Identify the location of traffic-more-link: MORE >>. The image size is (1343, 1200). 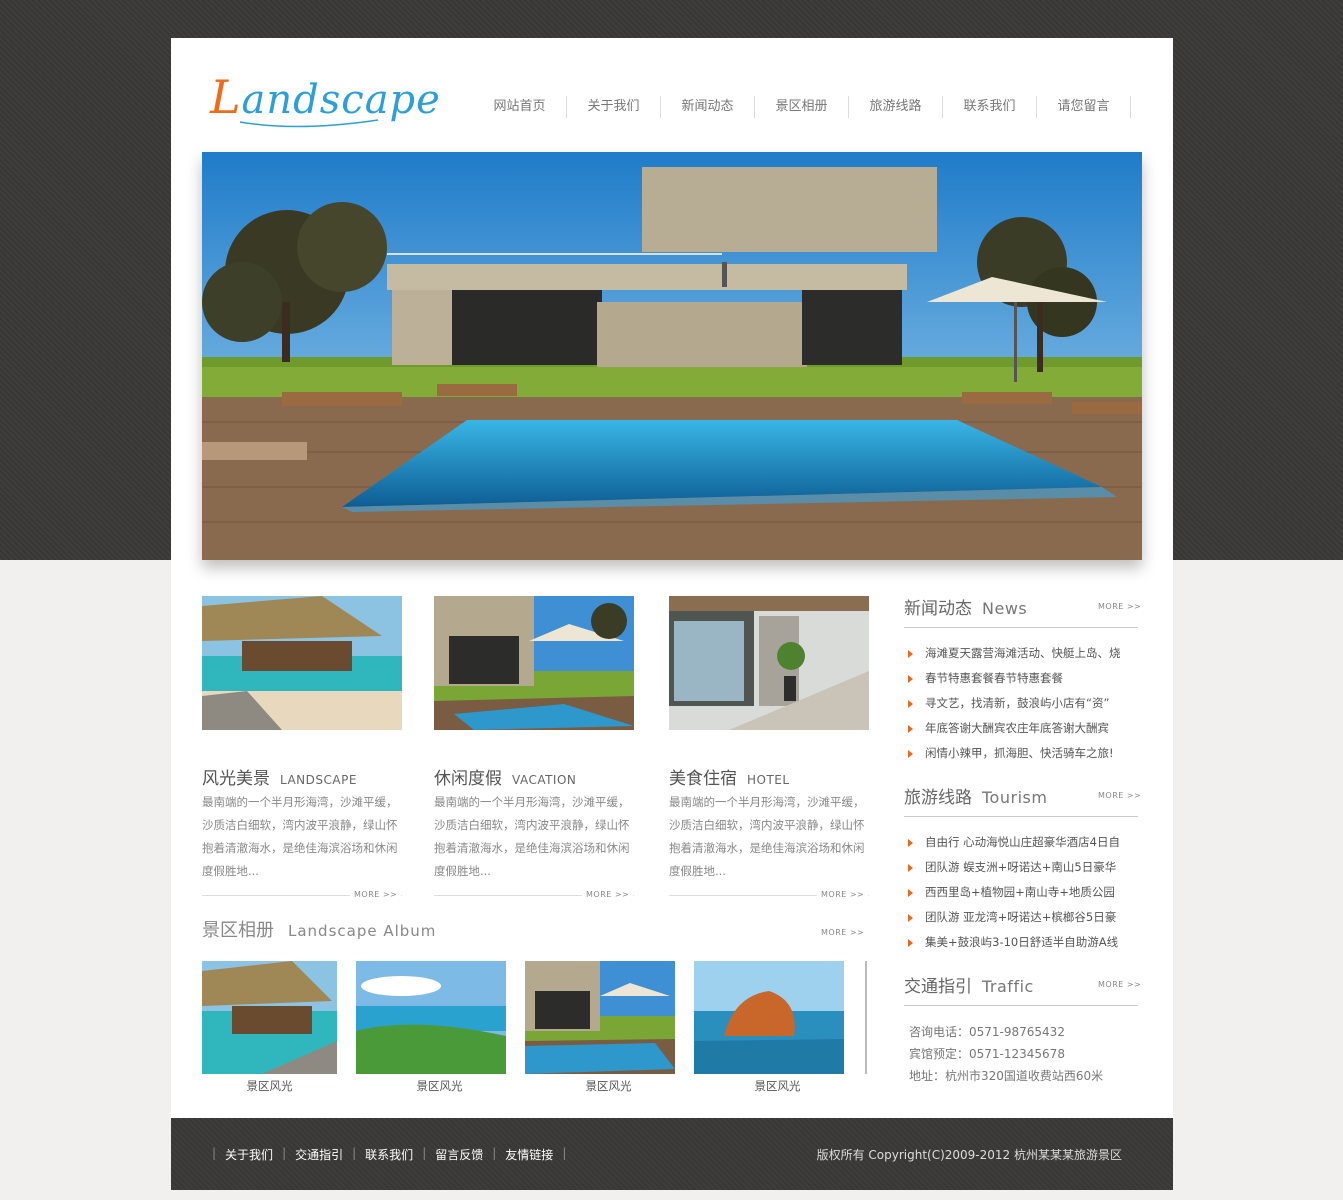
(1119, 984).